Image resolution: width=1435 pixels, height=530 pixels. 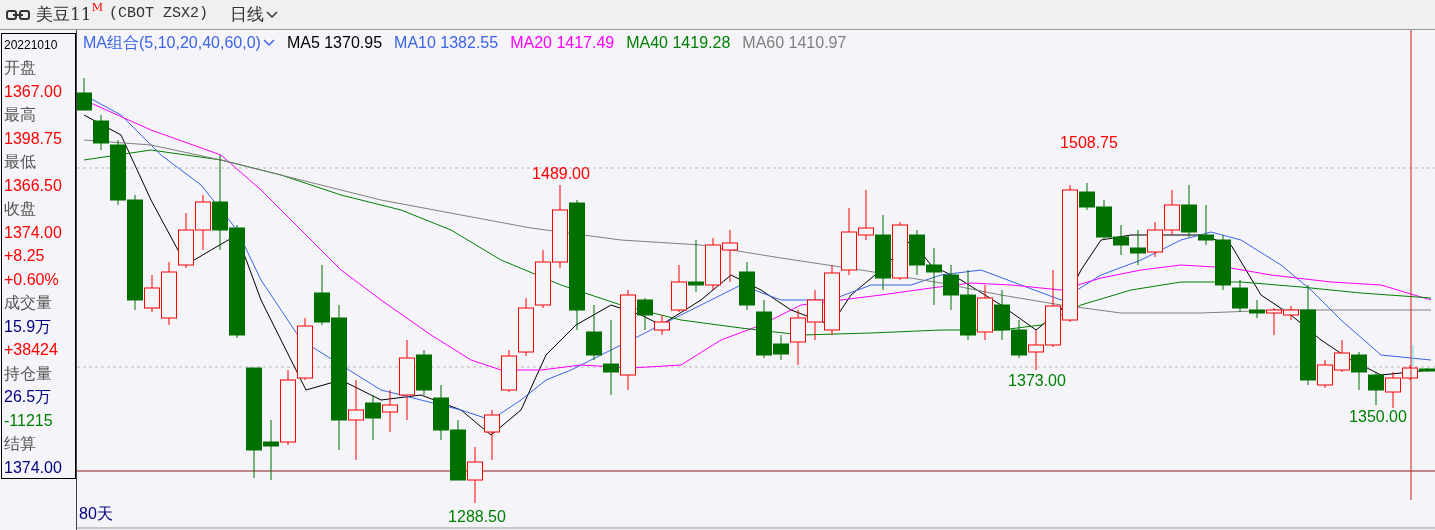 I want to click on field-value: 1398.75, so click(x=33, y=138).